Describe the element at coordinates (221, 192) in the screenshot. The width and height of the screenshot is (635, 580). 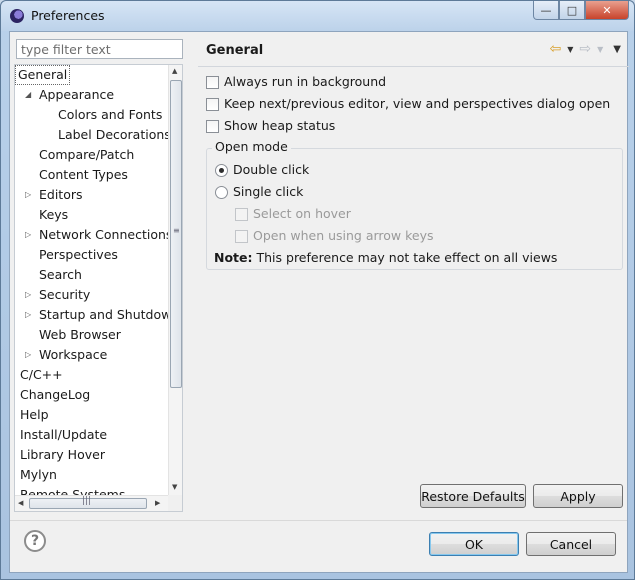
I see `single-click-radio` at that location.